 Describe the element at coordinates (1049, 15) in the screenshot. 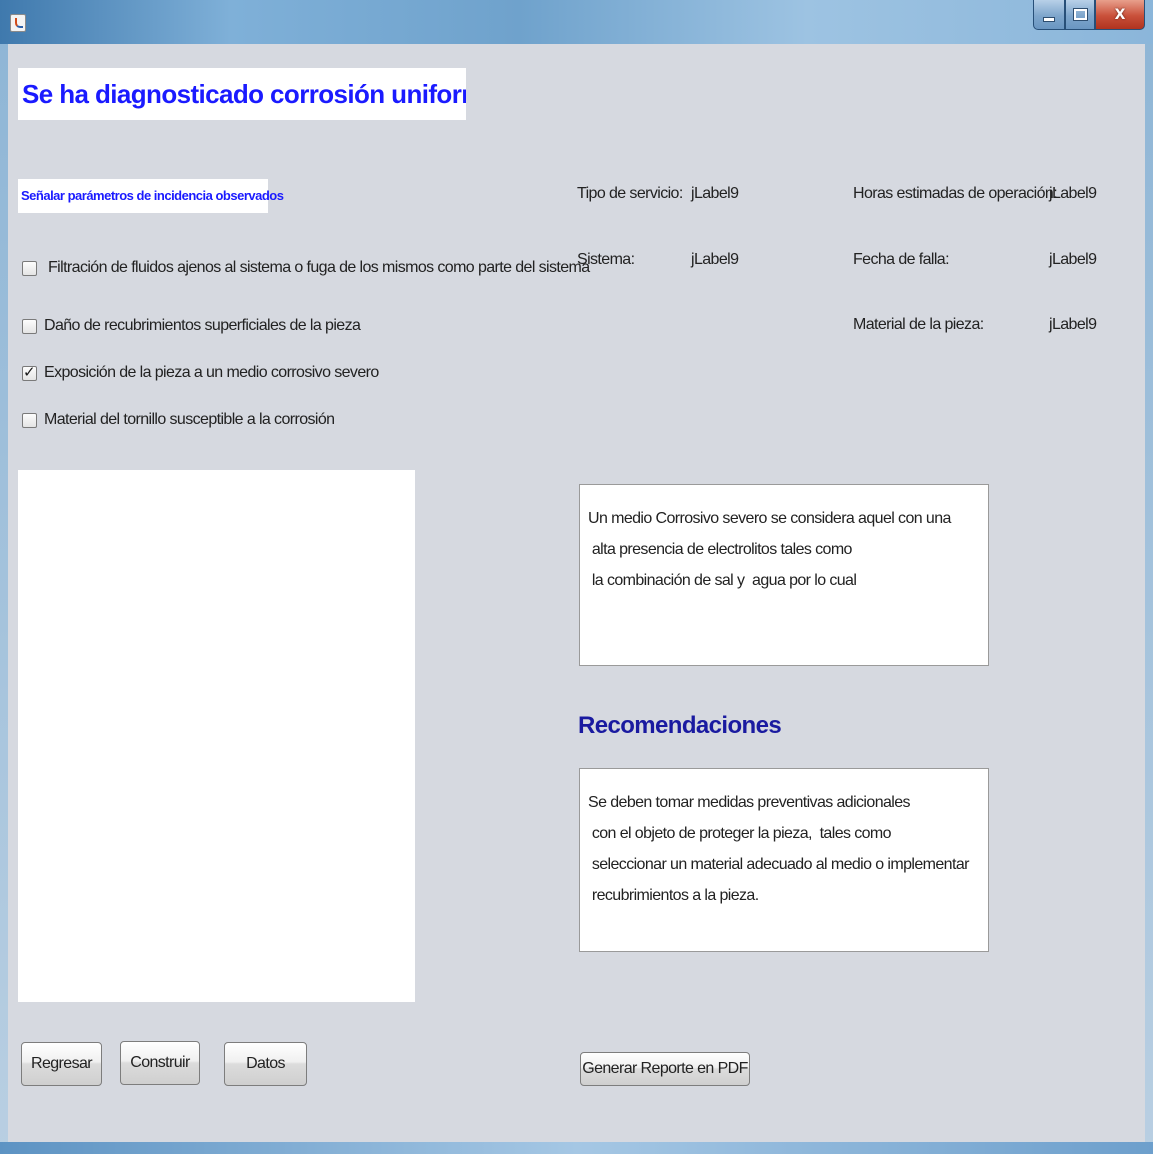

I see `minimize-button` at that location.